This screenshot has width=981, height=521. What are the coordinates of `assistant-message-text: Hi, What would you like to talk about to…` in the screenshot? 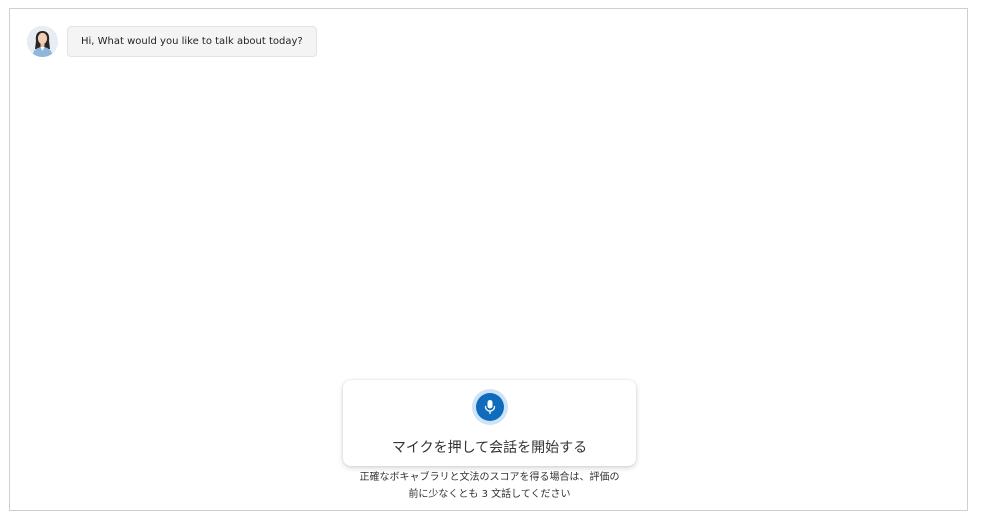 It's located at (192, 41).